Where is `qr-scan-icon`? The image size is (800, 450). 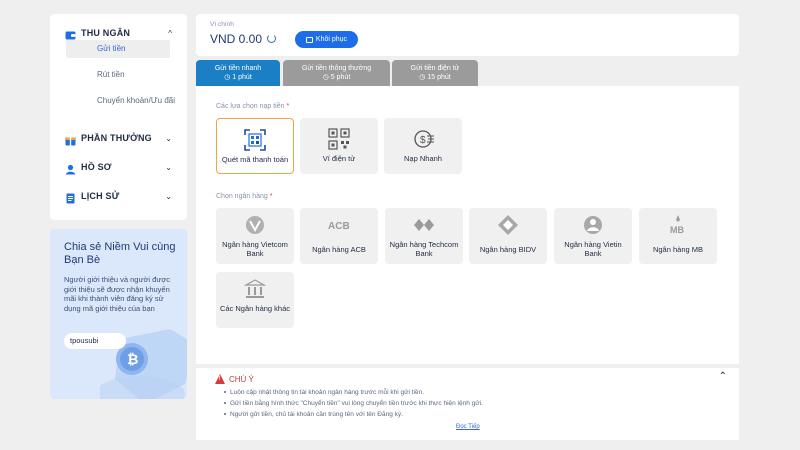
qr-scan-icon is located at coordinates (255, 140).